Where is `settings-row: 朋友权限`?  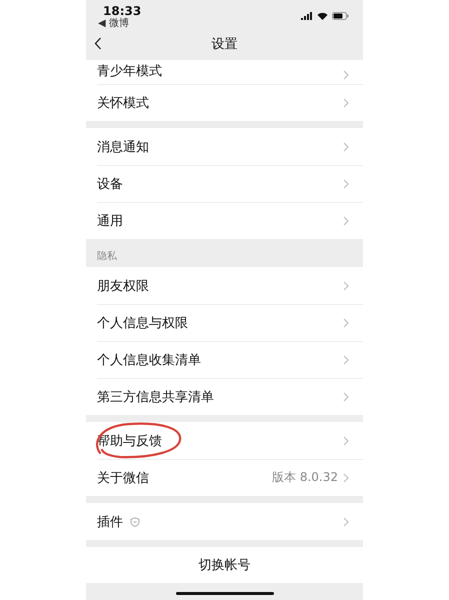
settings-row: 朋友权限 is located at coordinates (224, 285).